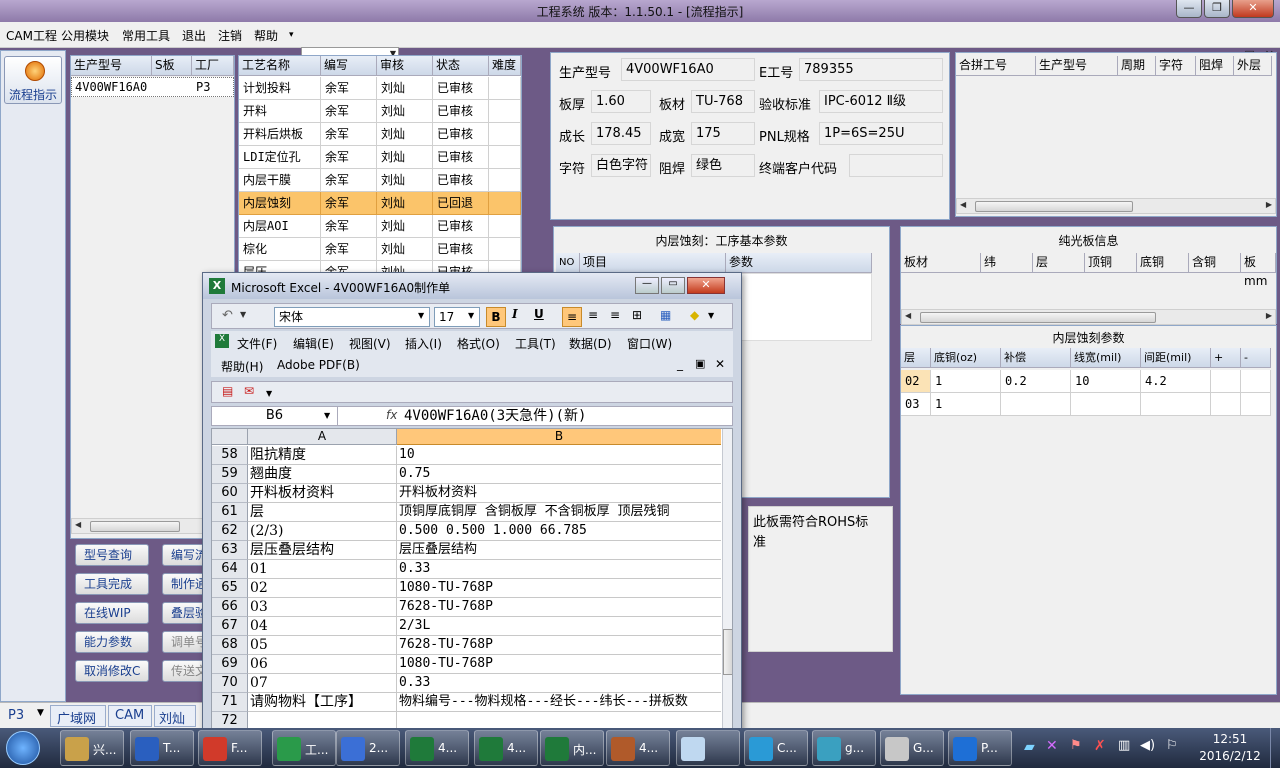 The width and height of the screenshot is (1280, 768). Describe the element at coordinates (539, 314) in the screenshot. I see `underline-button: U` at that location.